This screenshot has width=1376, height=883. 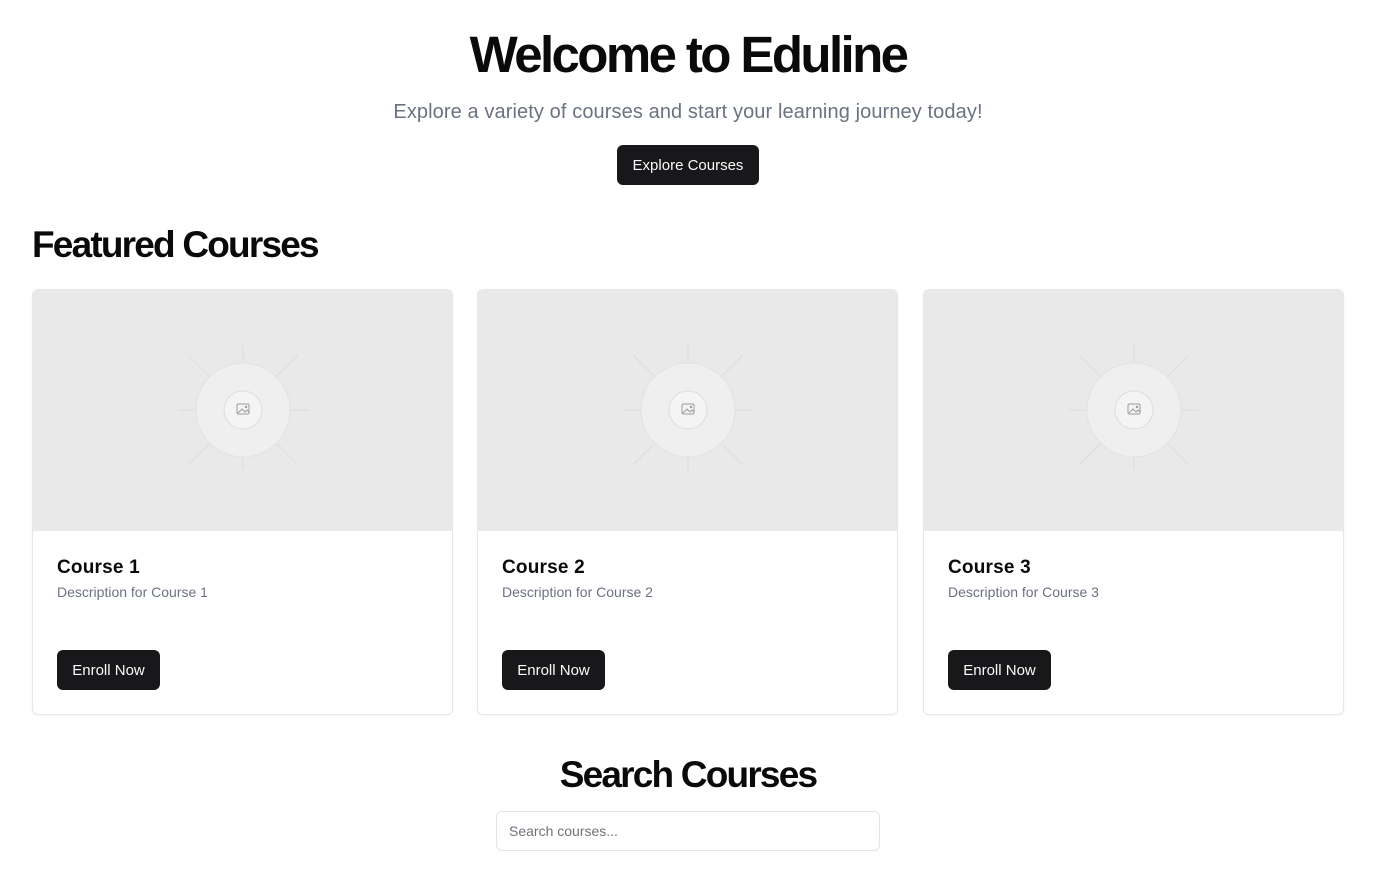 What do you see at coordinates (989, 567) in the screenshot?
I see `course-title: Course 3` at bounding box center [989, 567].